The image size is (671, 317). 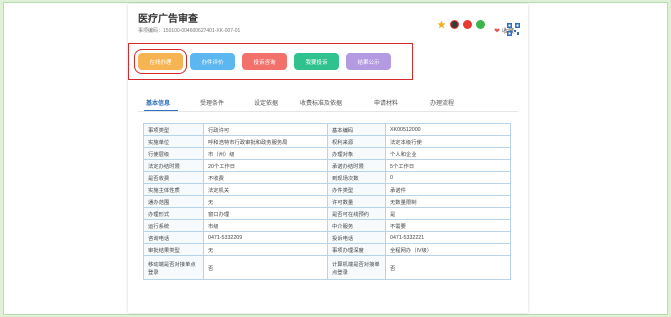 I want to click on table-cell: 0471-5332209, so click(x=265, y=237).